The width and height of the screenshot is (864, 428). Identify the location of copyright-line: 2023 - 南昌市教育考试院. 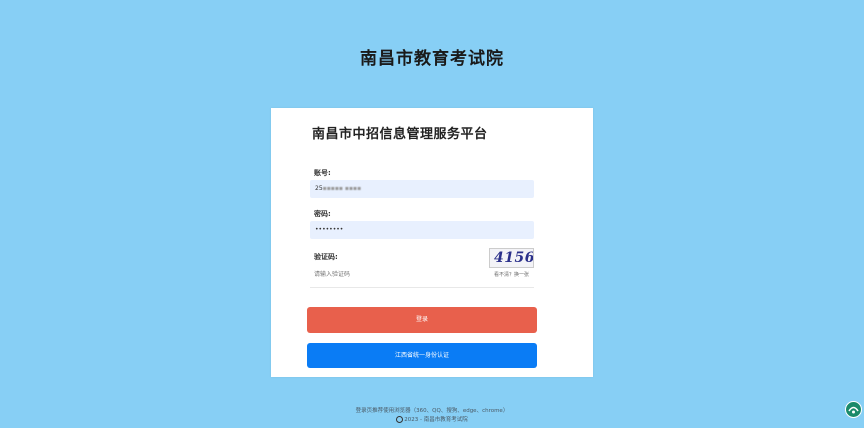
(432, 419).